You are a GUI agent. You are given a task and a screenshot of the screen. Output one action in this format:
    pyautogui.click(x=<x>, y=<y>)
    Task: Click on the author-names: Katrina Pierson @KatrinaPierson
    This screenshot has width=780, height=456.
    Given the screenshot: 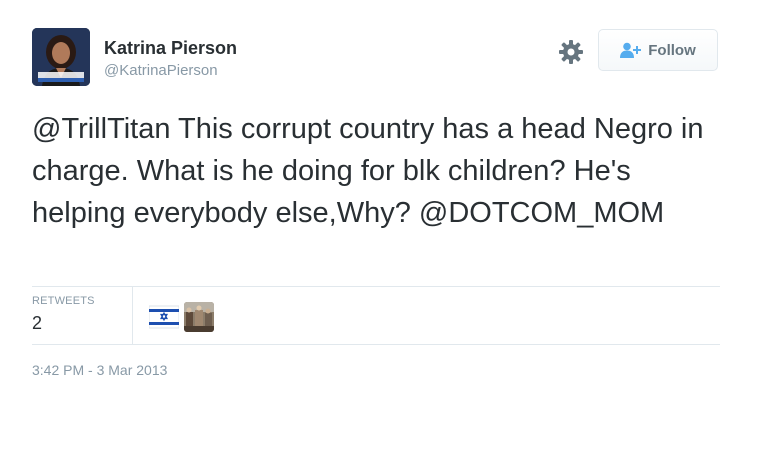 What is the action you would take?
    pyautogui.click(x=170, y=59)
    